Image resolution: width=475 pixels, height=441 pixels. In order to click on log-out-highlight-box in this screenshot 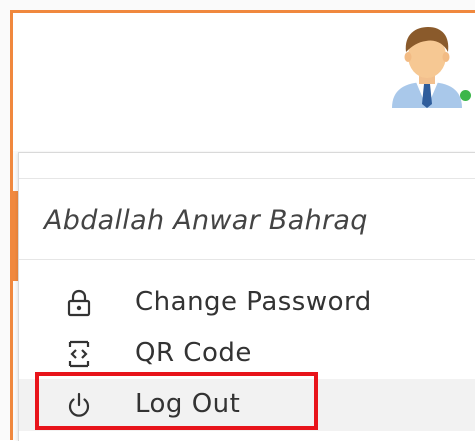, I will do `click(176, 401)`.